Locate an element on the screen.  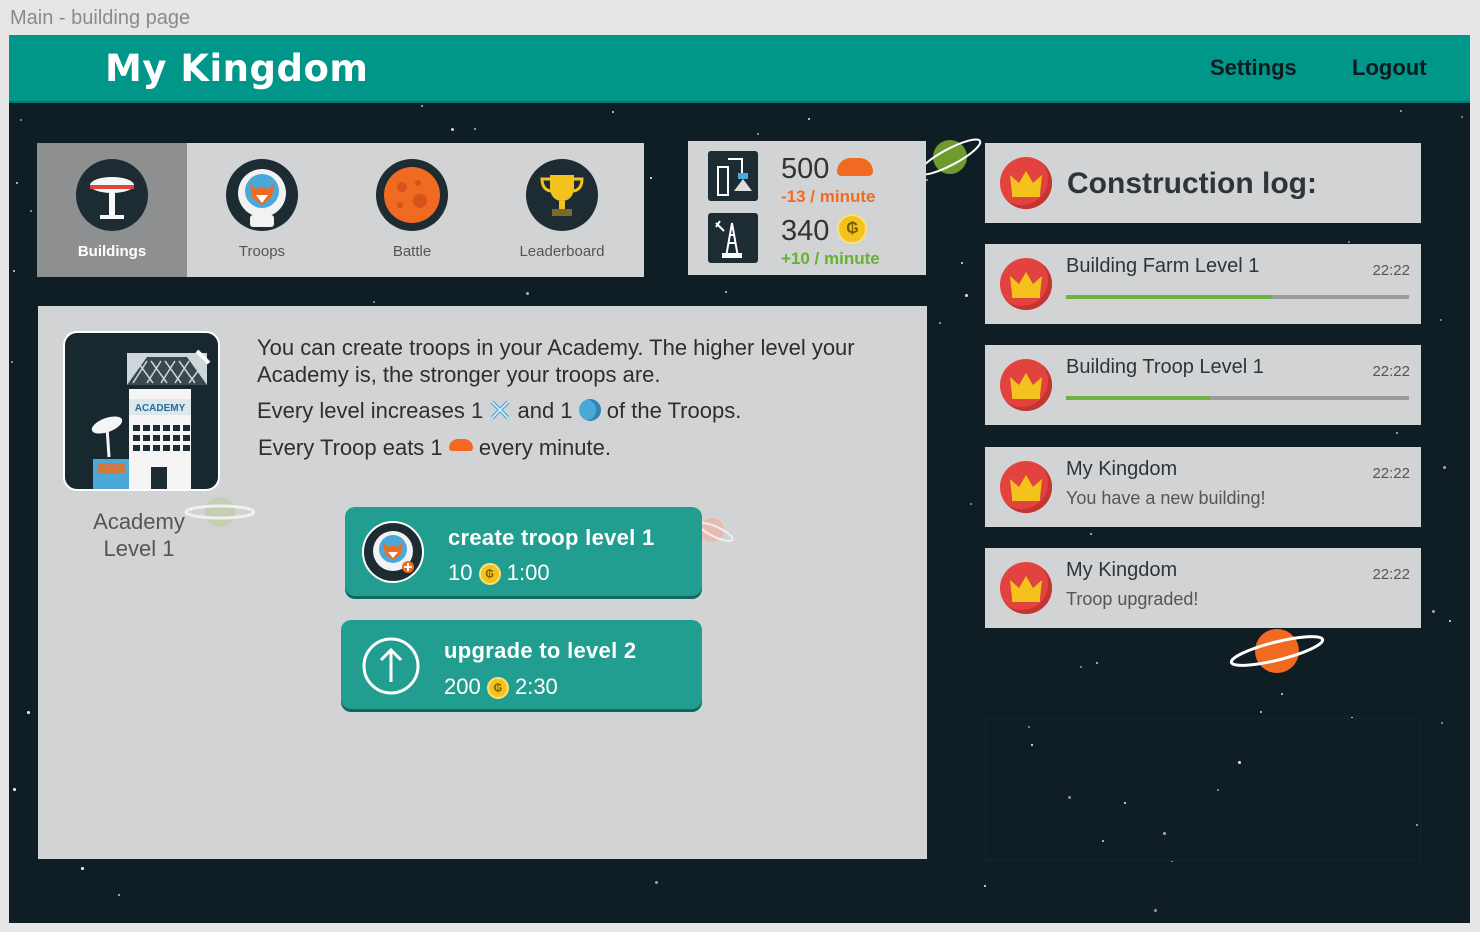
tab-buildings: Buildings is located at coordinates (112, 210).